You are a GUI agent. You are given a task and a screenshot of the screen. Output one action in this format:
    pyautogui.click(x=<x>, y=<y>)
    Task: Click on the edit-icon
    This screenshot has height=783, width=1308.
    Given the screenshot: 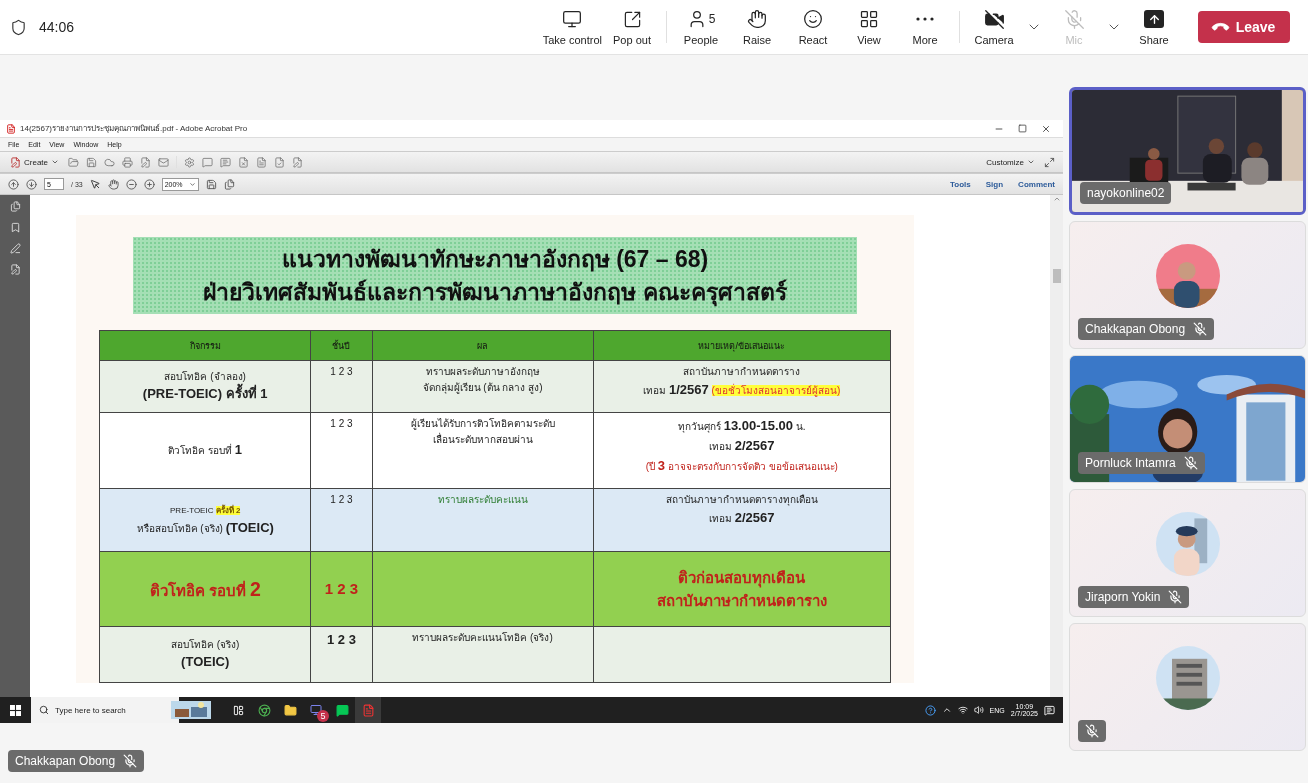 What is the action you would take?
    pyautogui.click(x=145, y=162)
    